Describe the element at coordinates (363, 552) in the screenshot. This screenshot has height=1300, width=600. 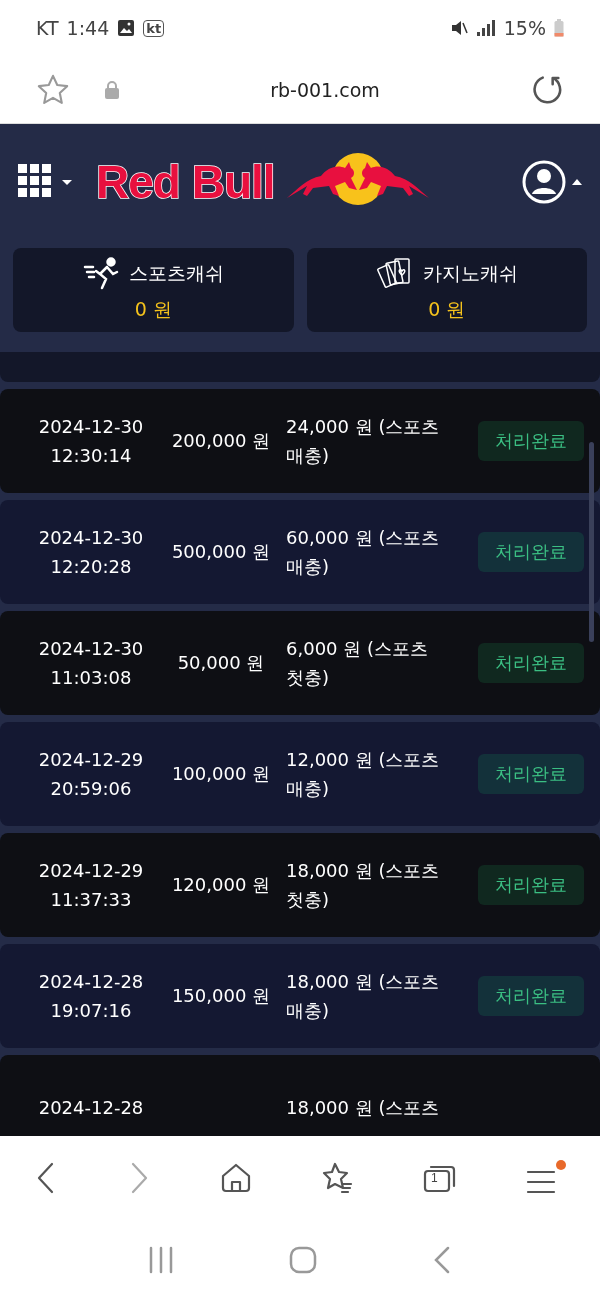
I see `bonus-cell-text: 60,000 원 (스포츠 매충)` at that location.